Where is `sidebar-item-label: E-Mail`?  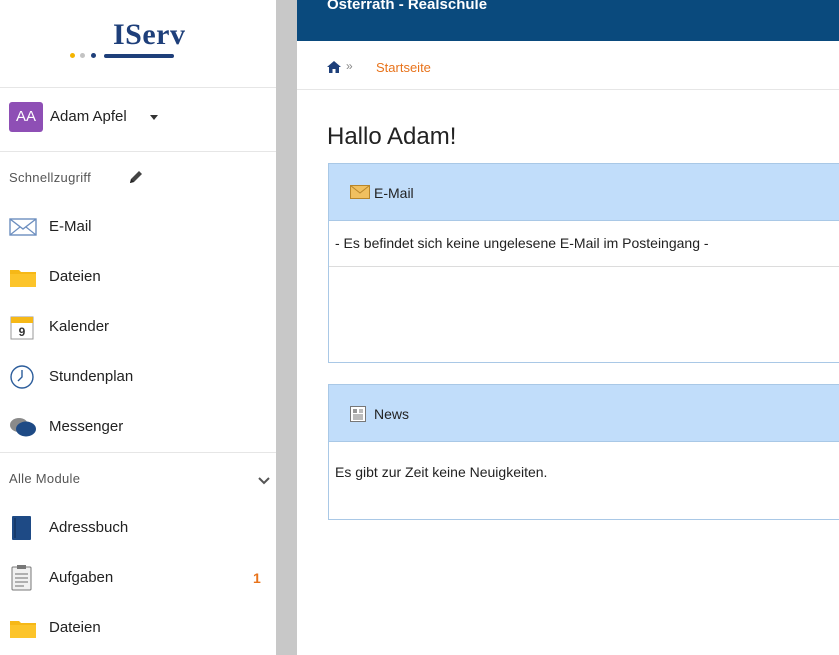
sidebar-item-label: E-Mail is located at coordinates (70, 226).